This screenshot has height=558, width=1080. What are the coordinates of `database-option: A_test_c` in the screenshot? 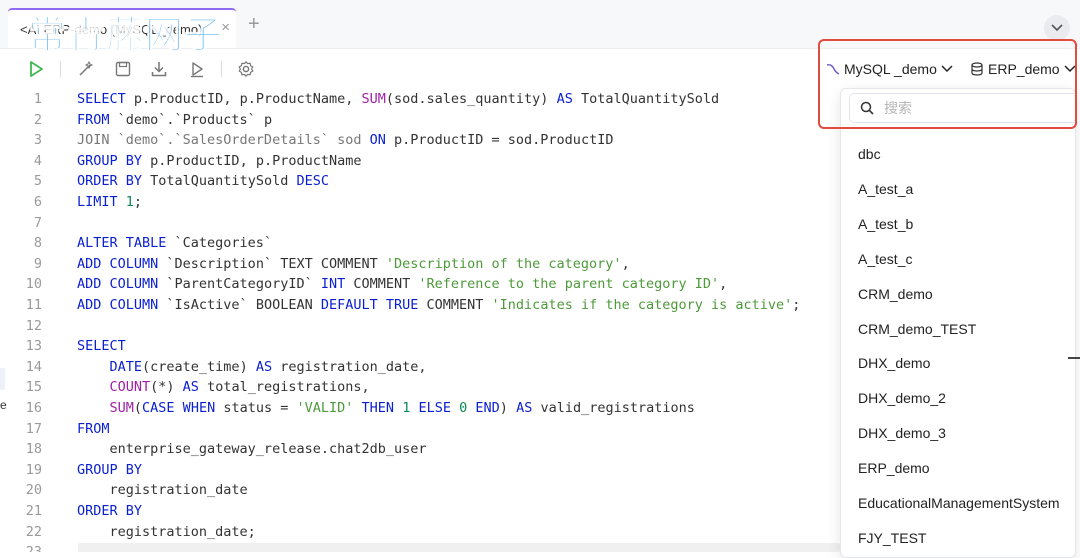 It's located at (885, 259).